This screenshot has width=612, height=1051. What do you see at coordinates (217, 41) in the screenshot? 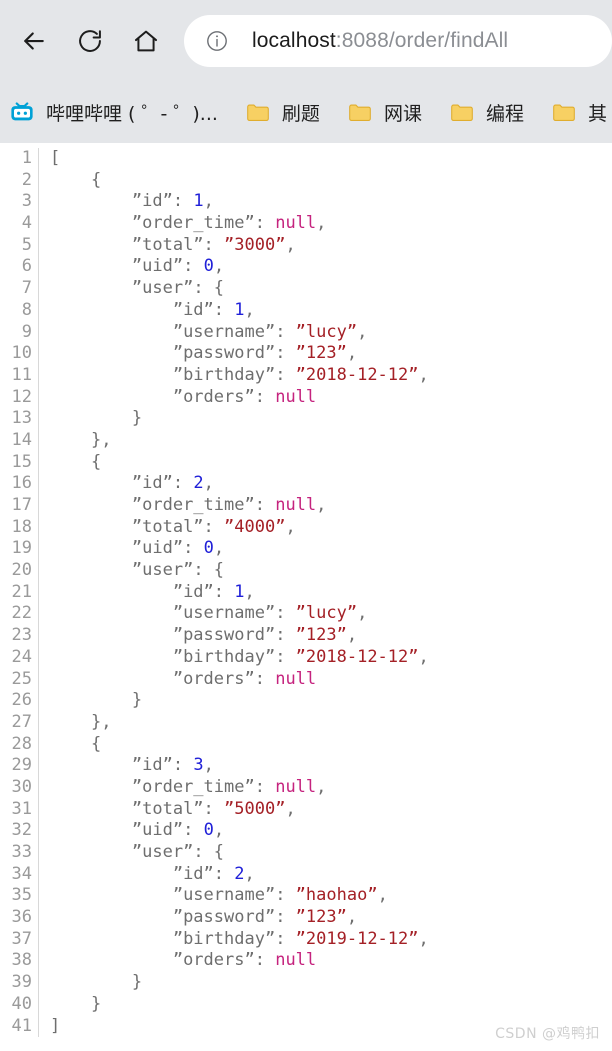
I see `site-info-icon` at bounding box center [217, 41].